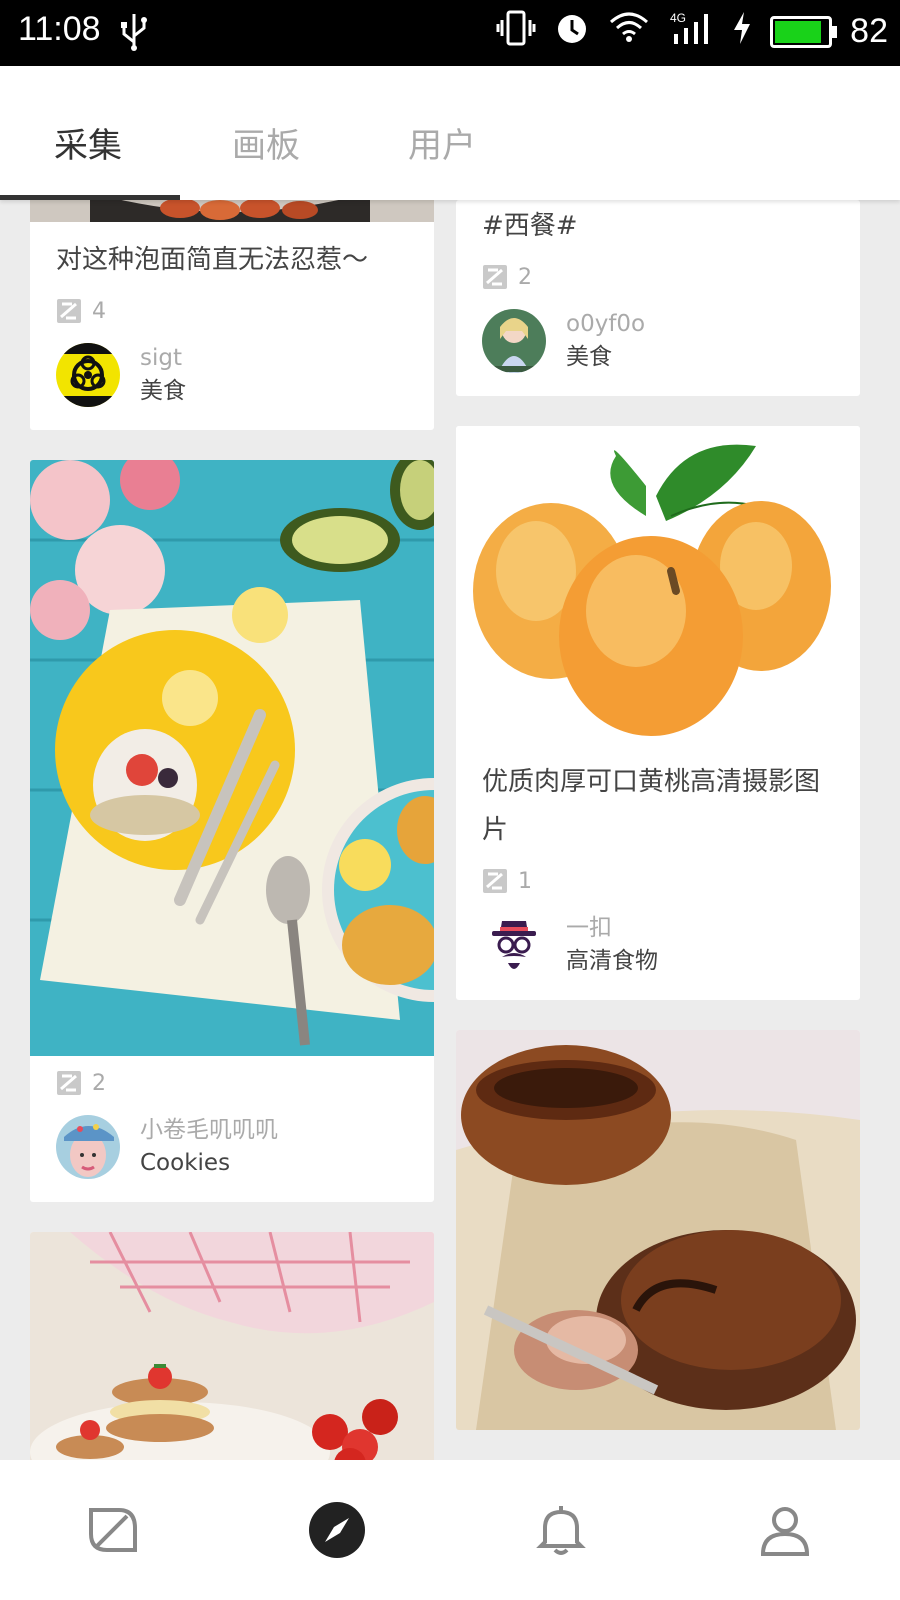 This screenshot has height=1600, width=900. Describe the element at coordinates (266, 142) in the screenshot. I see `tab-boards: 画板` at that location.